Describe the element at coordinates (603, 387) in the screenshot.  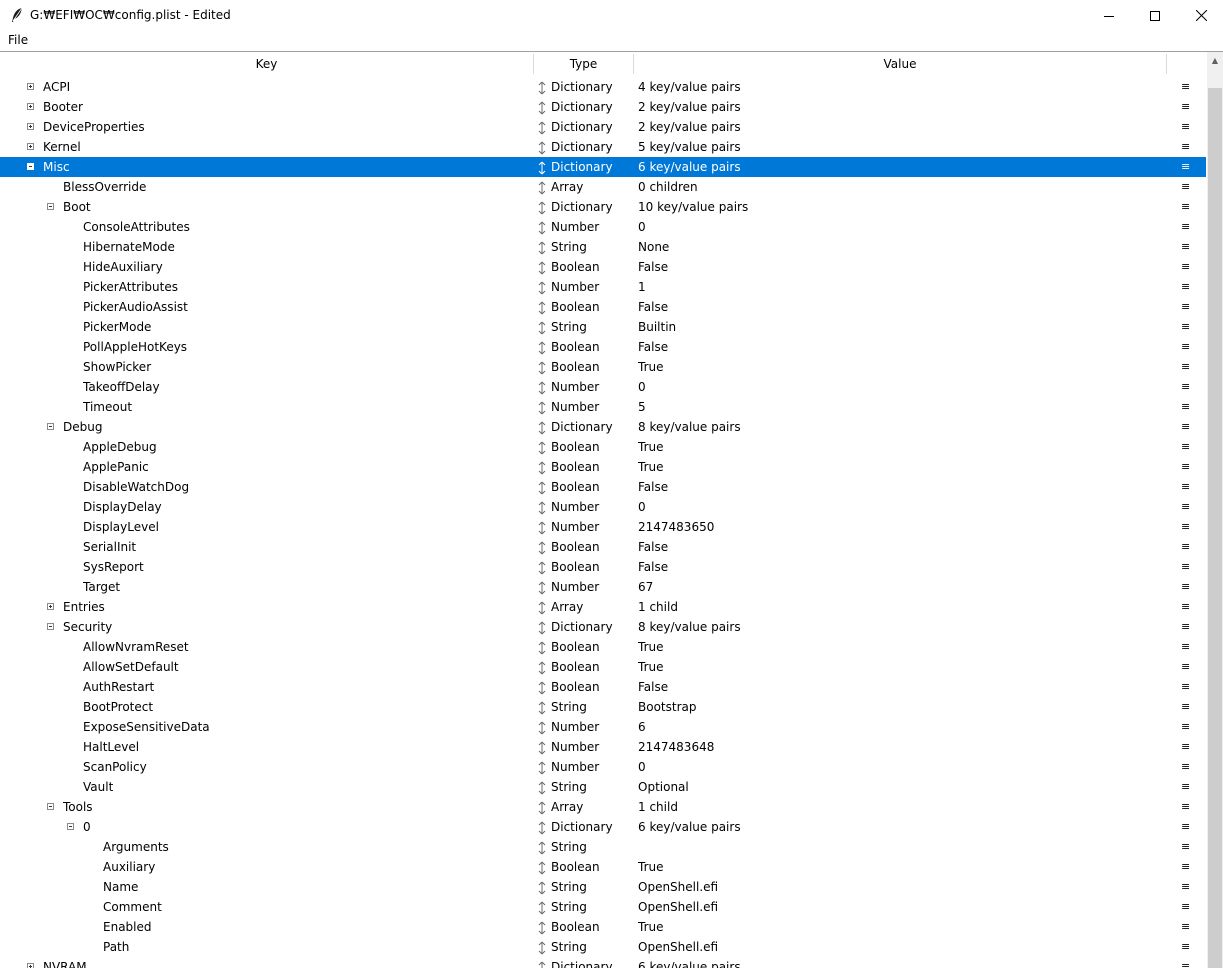
I see `tree-row: TakeoffDelay Number 0 ≡` at that location.